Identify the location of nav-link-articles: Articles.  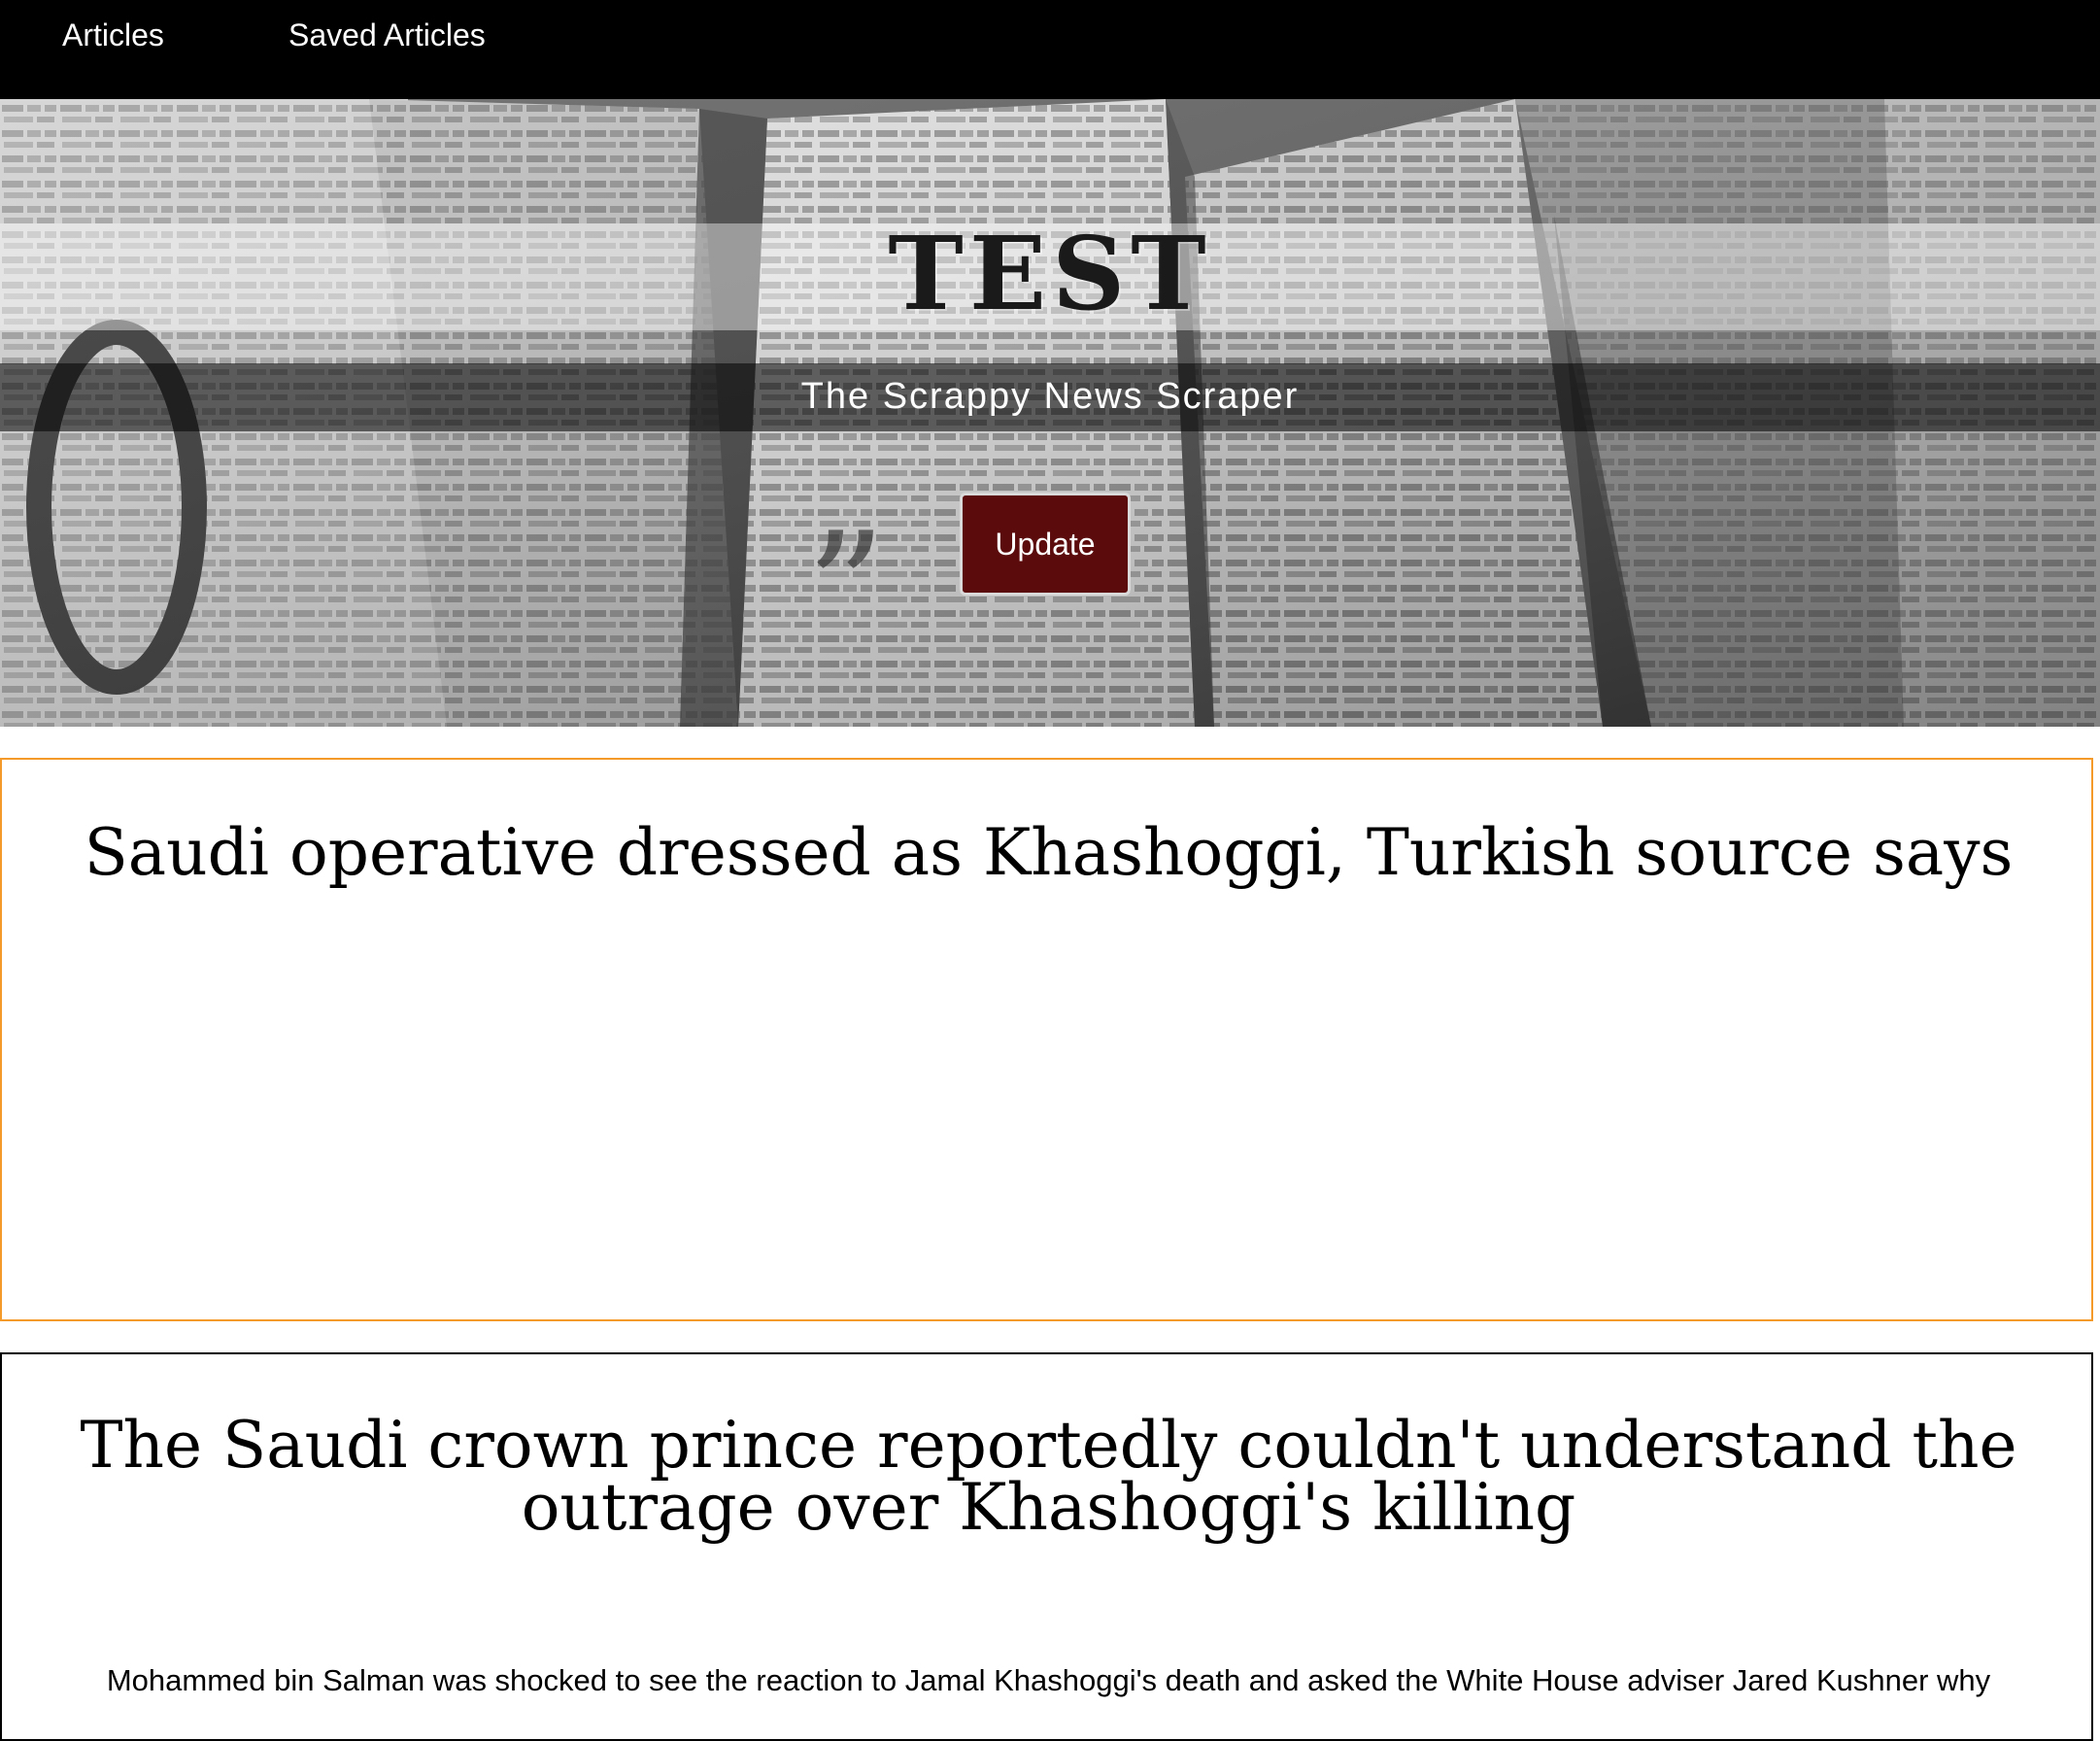
(113, 35).